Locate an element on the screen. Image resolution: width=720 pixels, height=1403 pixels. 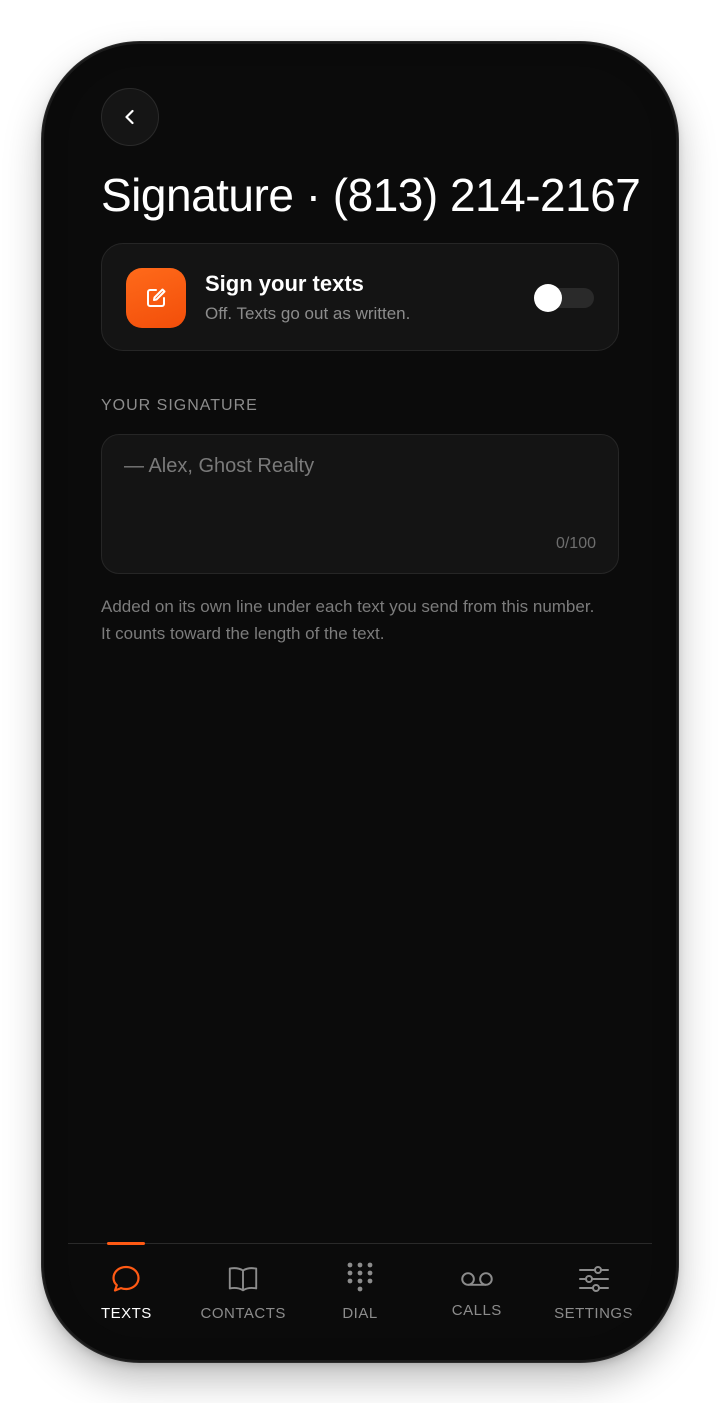
signature-input is located at coordinates (360, 504).